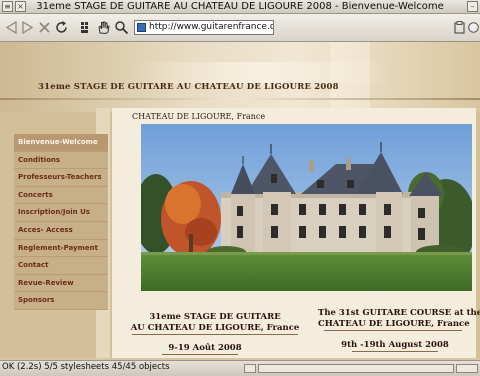 The image size is (480, 376). Describe the element at coordinates (199, 116) in the screenshot. I see `photo-caption: CHATEAU DE LIGOURE, France` at that location.